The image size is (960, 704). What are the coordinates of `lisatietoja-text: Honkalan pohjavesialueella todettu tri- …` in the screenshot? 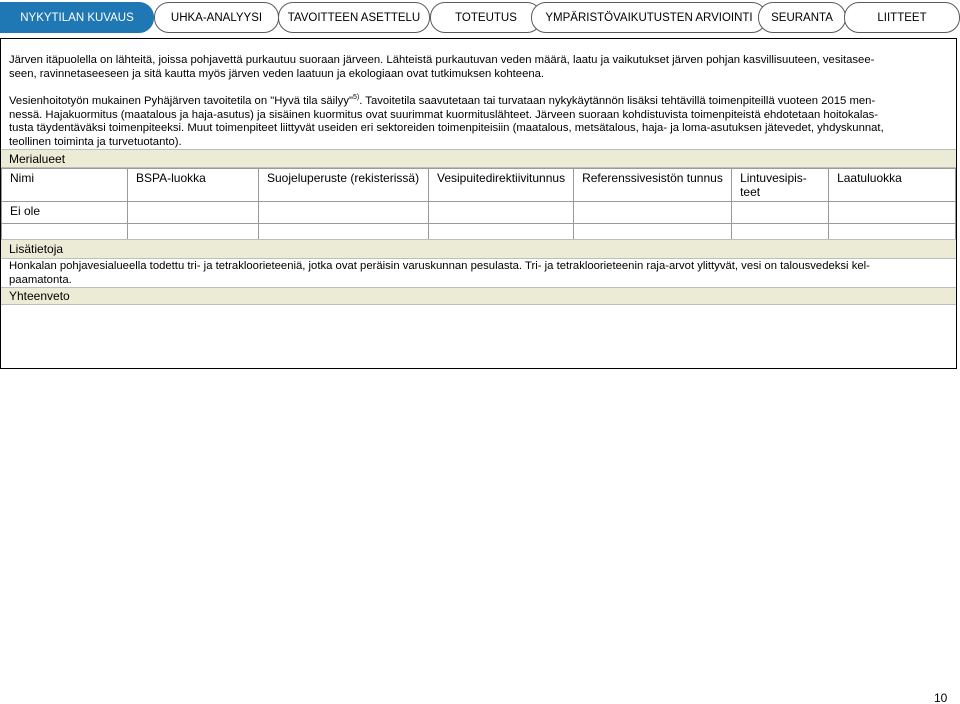 It's located at (479, 273).